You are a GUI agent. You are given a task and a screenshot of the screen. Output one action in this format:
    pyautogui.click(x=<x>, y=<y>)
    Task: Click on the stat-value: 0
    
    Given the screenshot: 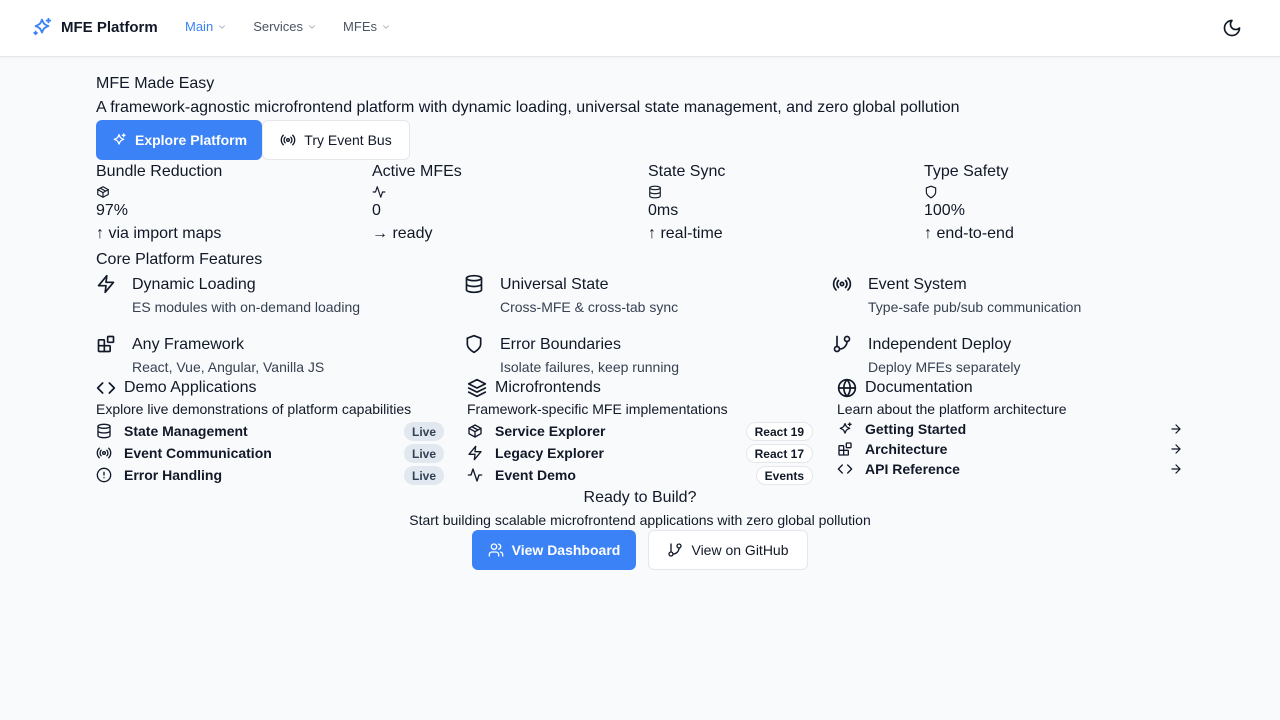 What is the action you would take?
    pyautogui.click(x=376, y=210)
    